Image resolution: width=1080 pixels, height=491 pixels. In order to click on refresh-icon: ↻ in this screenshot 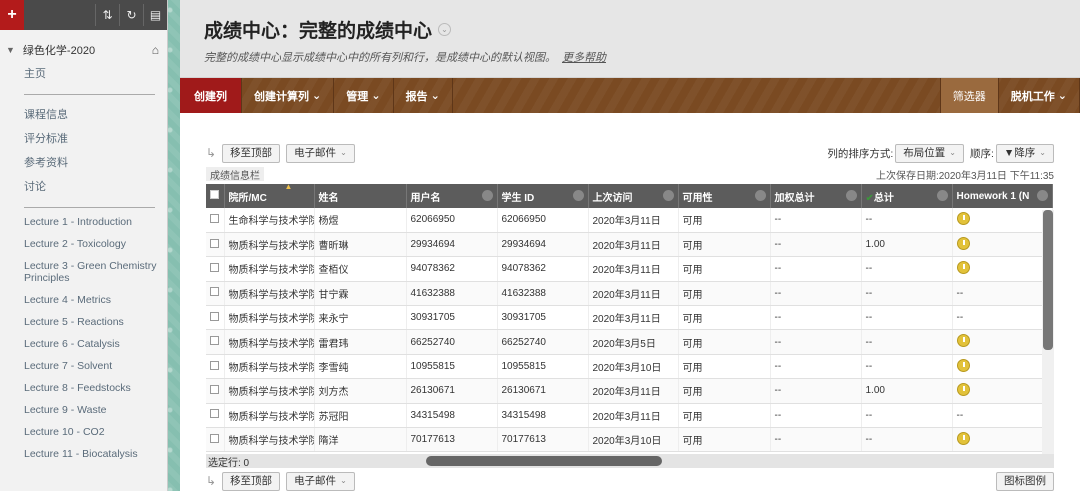, I will do `click(131, 15)`.